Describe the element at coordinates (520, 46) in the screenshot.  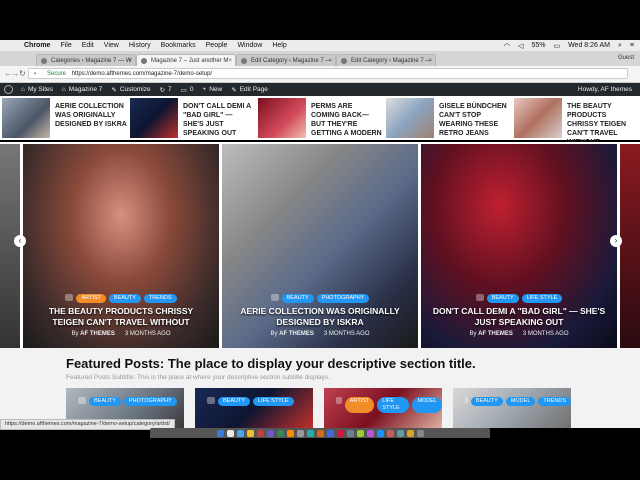
I see `volume-icon: ◁` at that location.